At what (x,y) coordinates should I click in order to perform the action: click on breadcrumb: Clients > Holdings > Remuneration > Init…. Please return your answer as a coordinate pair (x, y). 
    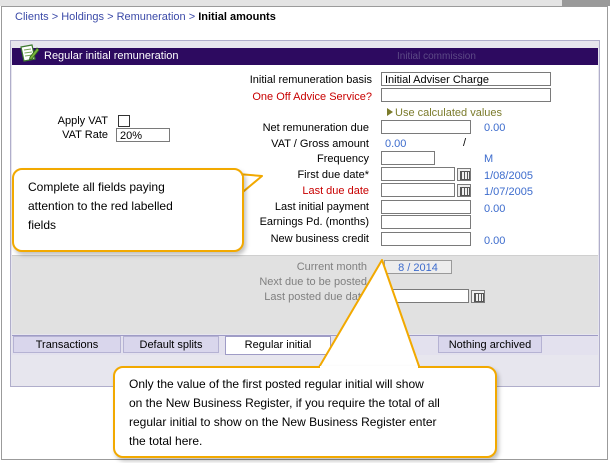
    Looking at the image, I should click on (145, 17).